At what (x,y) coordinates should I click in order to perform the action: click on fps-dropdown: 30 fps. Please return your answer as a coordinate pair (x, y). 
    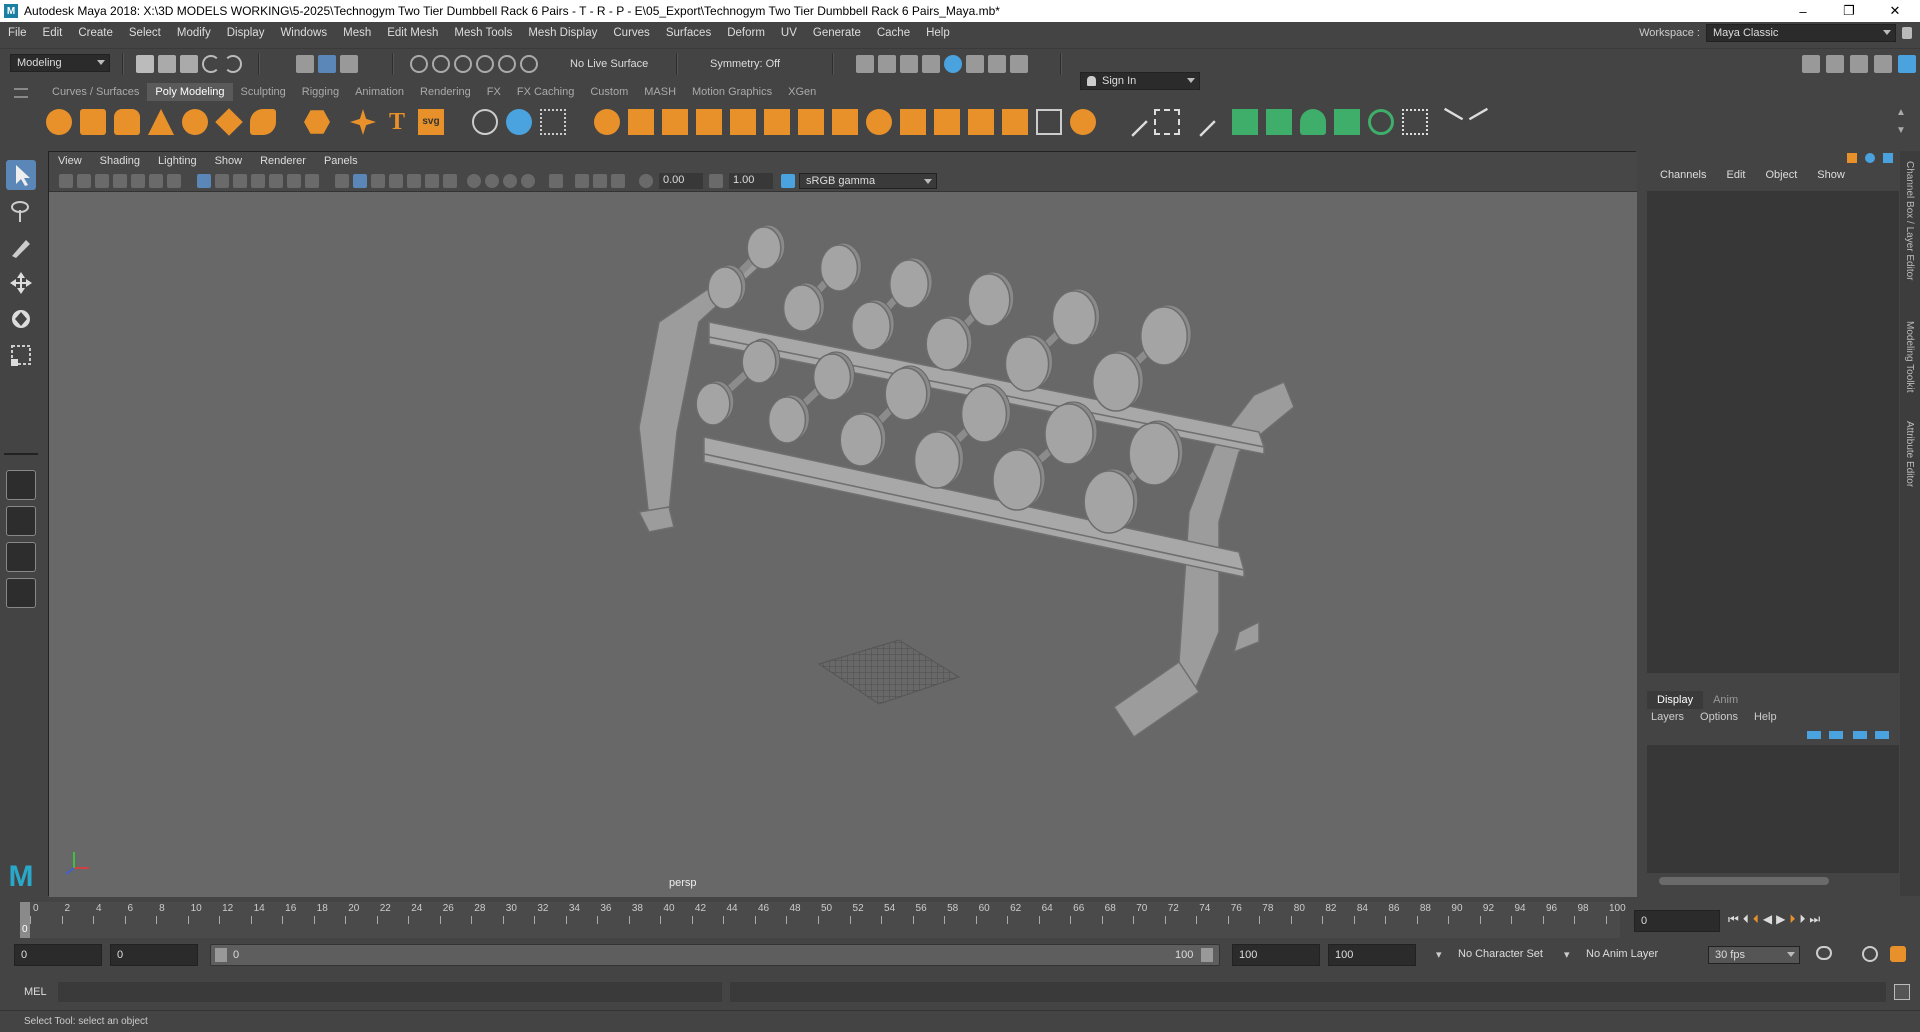
    Looking at the image, I should click on (1754, 955).